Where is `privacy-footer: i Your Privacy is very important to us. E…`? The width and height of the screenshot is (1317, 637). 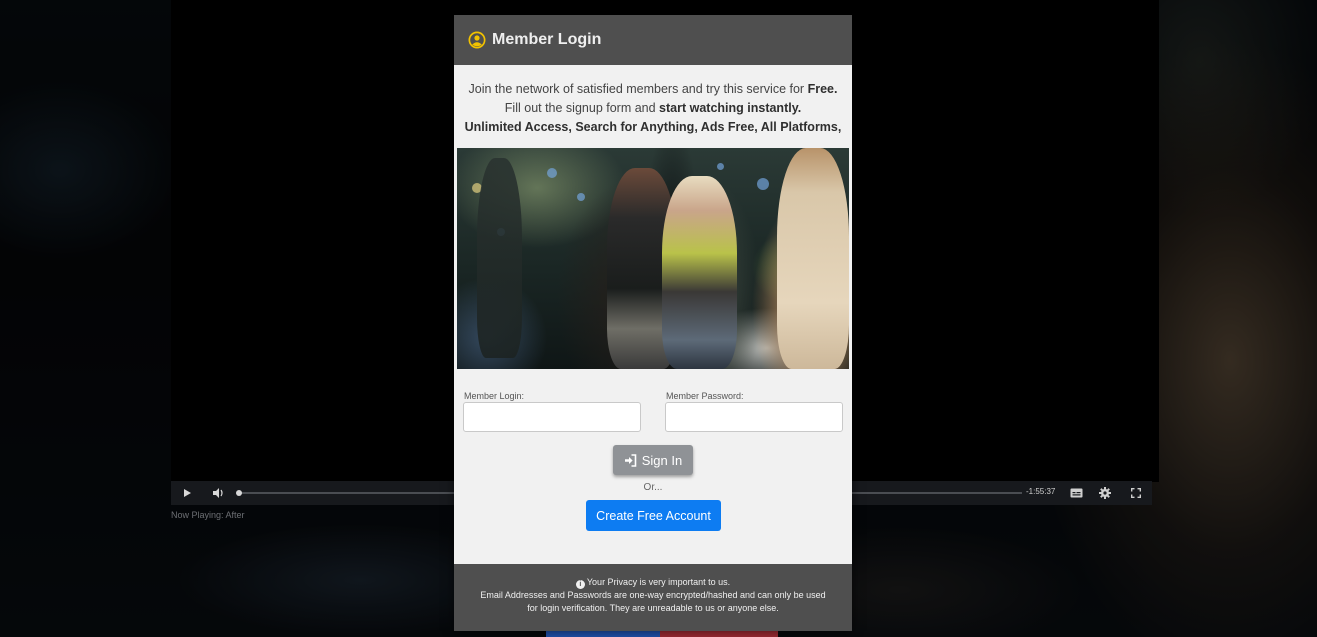 privacy-footer: i Your Privacy is very important to us. E… is located at coordinates (653, 597).